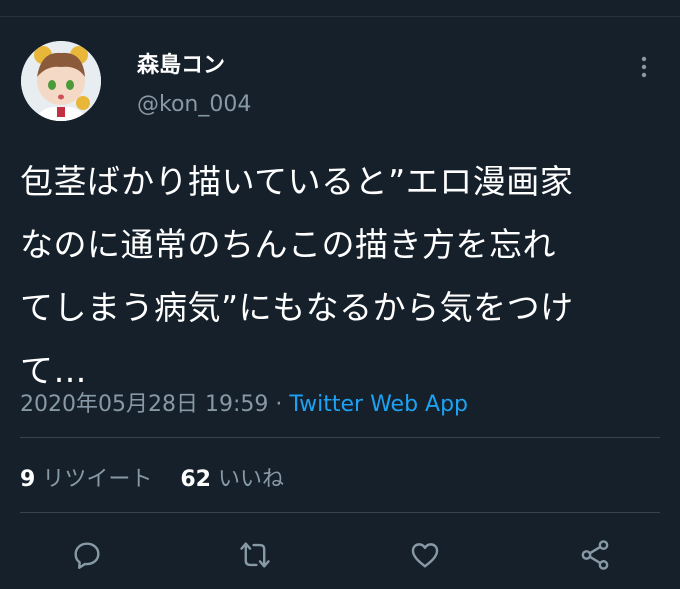  I want to click on timestamp: 2020年05月28日 19:59, so click(144, 404).